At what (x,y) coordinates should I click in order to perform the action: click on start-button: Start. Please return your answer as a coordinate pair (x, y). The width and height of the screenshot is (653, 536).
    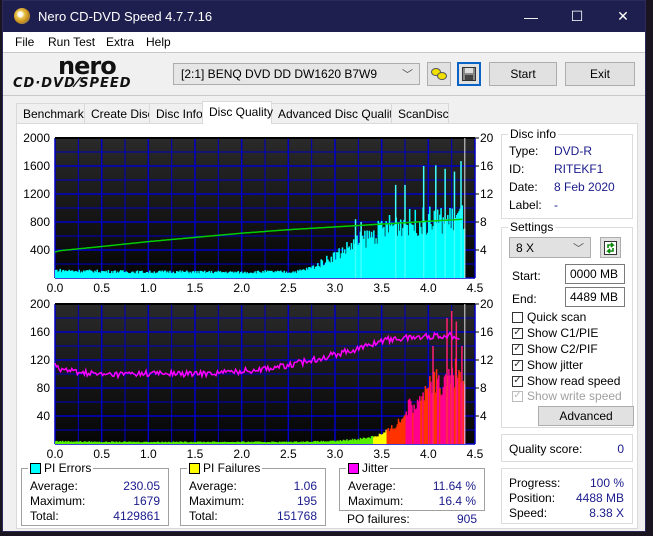
    Looking at the image, I should click on (523, 74).